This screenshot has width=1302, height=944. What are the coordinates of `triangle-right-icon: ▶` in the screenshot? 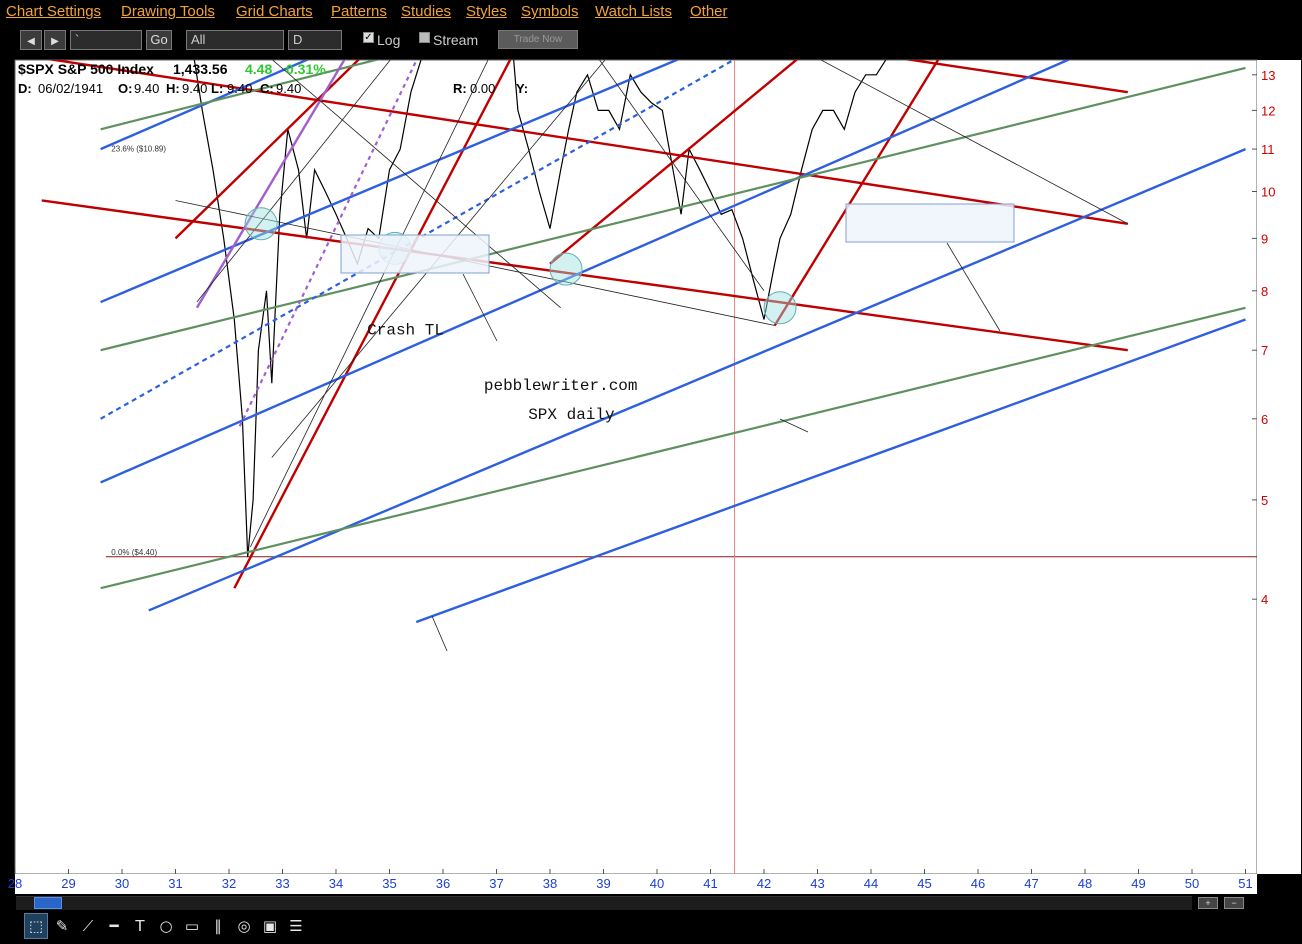 It's located at (55, 41).